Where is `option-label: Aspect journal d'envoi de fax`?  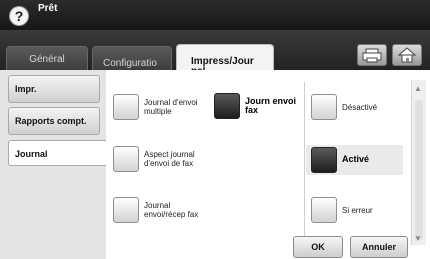 option-label: Aspect journal d'envoi de fax is located at coordinates (169, 159).